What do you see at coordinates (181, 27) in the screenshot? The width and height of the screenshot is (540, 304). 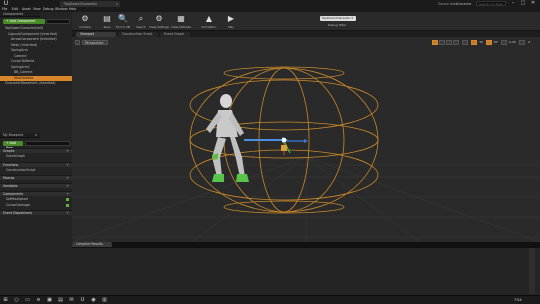 I see `toolbar-button-label: Class Defaults` at bounding box center [181, 27].